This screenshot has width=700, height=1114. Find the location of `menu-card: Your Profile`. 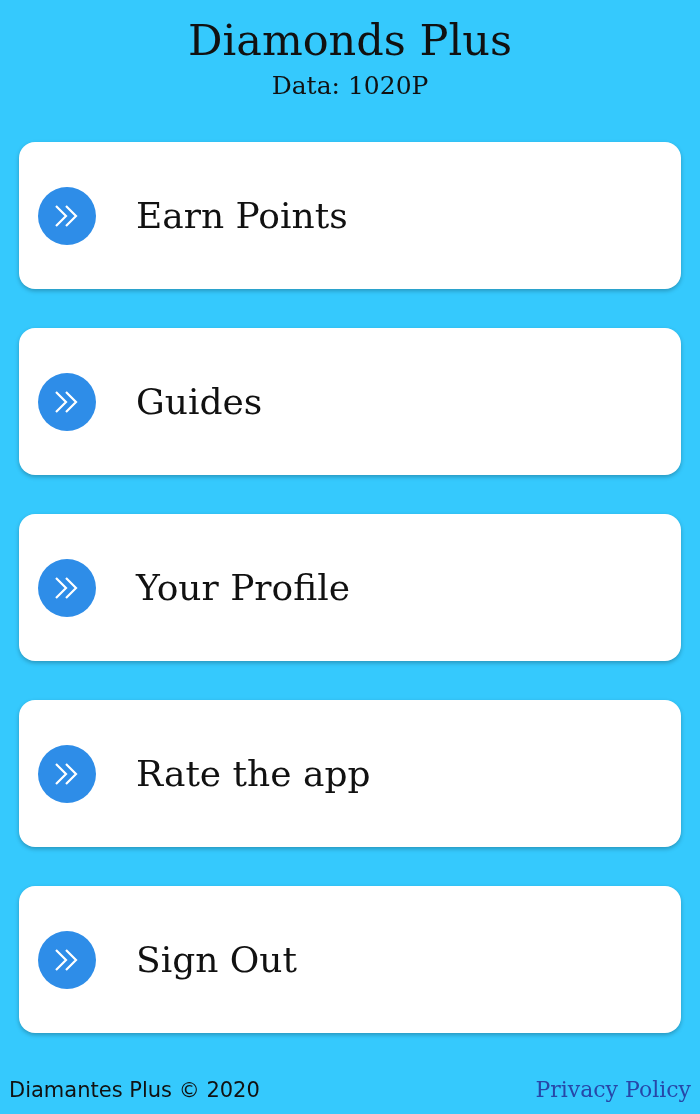

menu-card: Your Profile is located at coordinates (350, 587).